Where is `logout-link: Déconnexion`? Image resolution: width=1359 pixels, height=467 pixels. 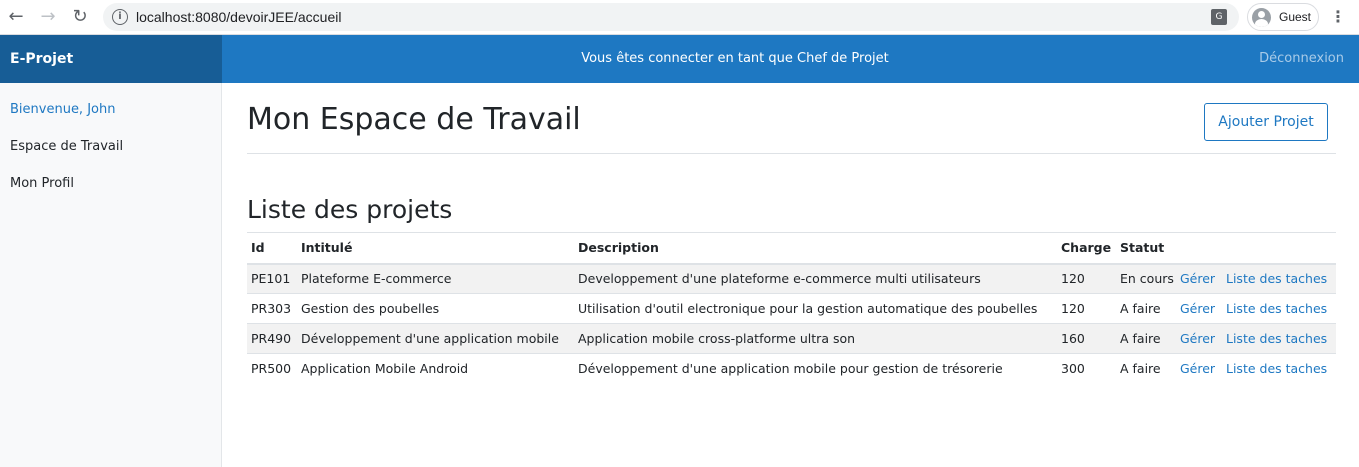
logout-link: Déconnexion is located at coordinates (1301, 59).